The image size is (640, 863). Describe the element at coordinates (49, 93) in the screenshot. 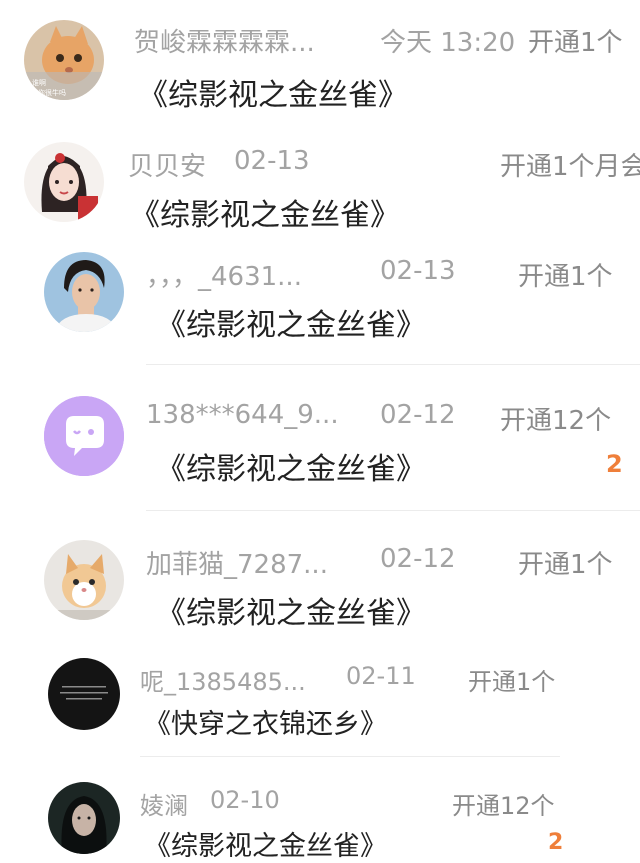

I see `avatar-caption: ? 你很牛吗` at that location.